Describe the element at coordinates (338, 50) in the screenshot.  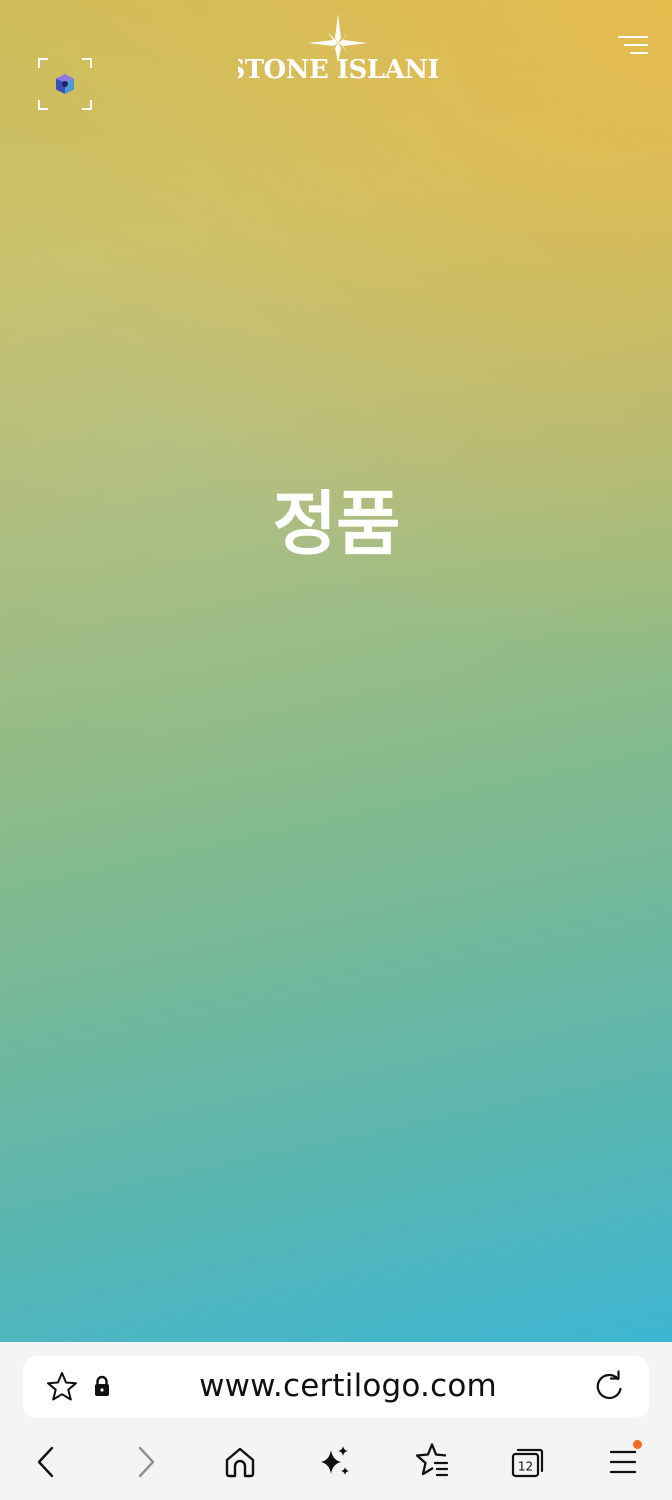
I see `brand-logo: STONE ISLAND` at that location.